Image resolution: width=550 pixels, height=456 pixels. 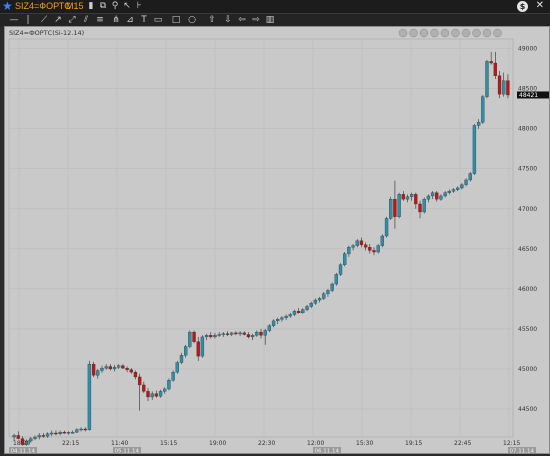 What do you see at coordinates (115, 6) in the screenshot?
I see `link-icon: ⚲` at bounding box center [115, 6].